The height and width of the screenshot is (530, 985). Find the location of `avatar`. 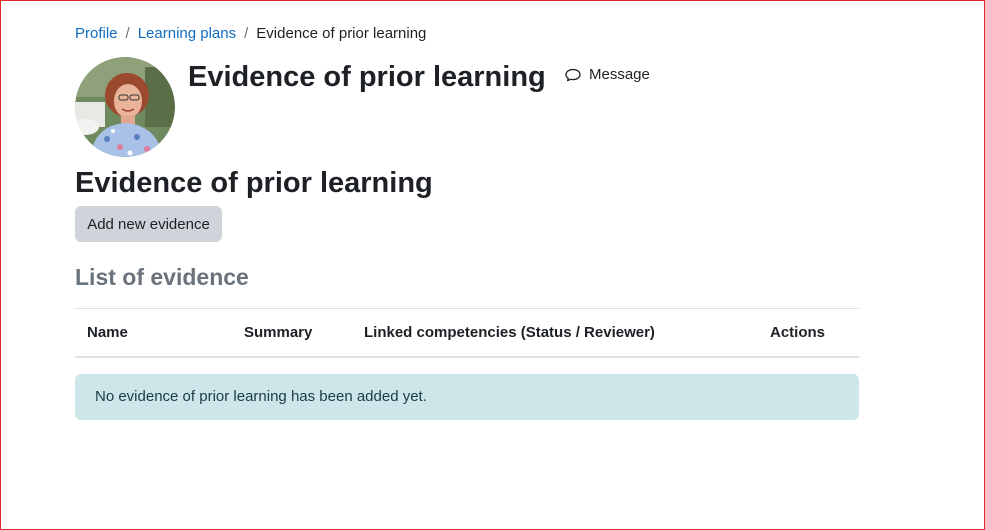

avatar is located at coordinates (125, 107).